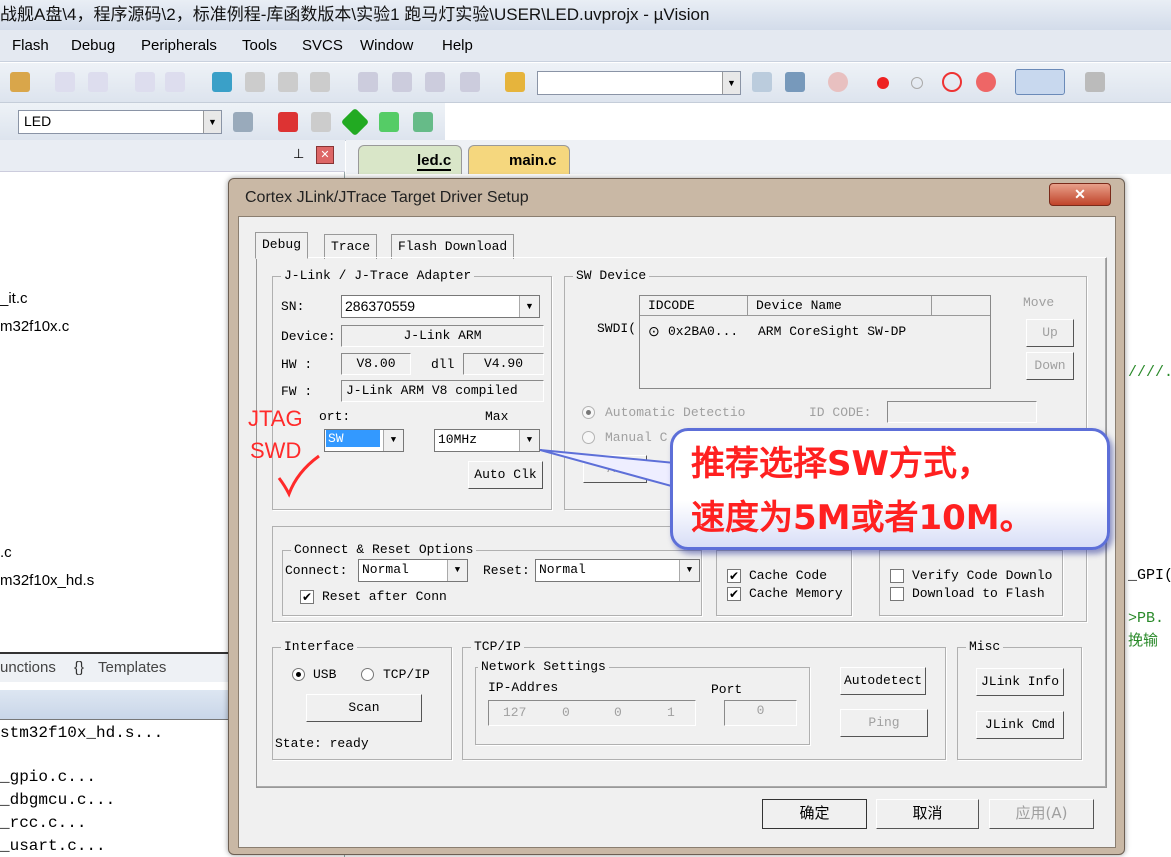 The height and width of the screenshot is (857, 1171). Describe the element at coordinates (355, 122) in the screenshot. I see `pack-installer-icon` at that location.